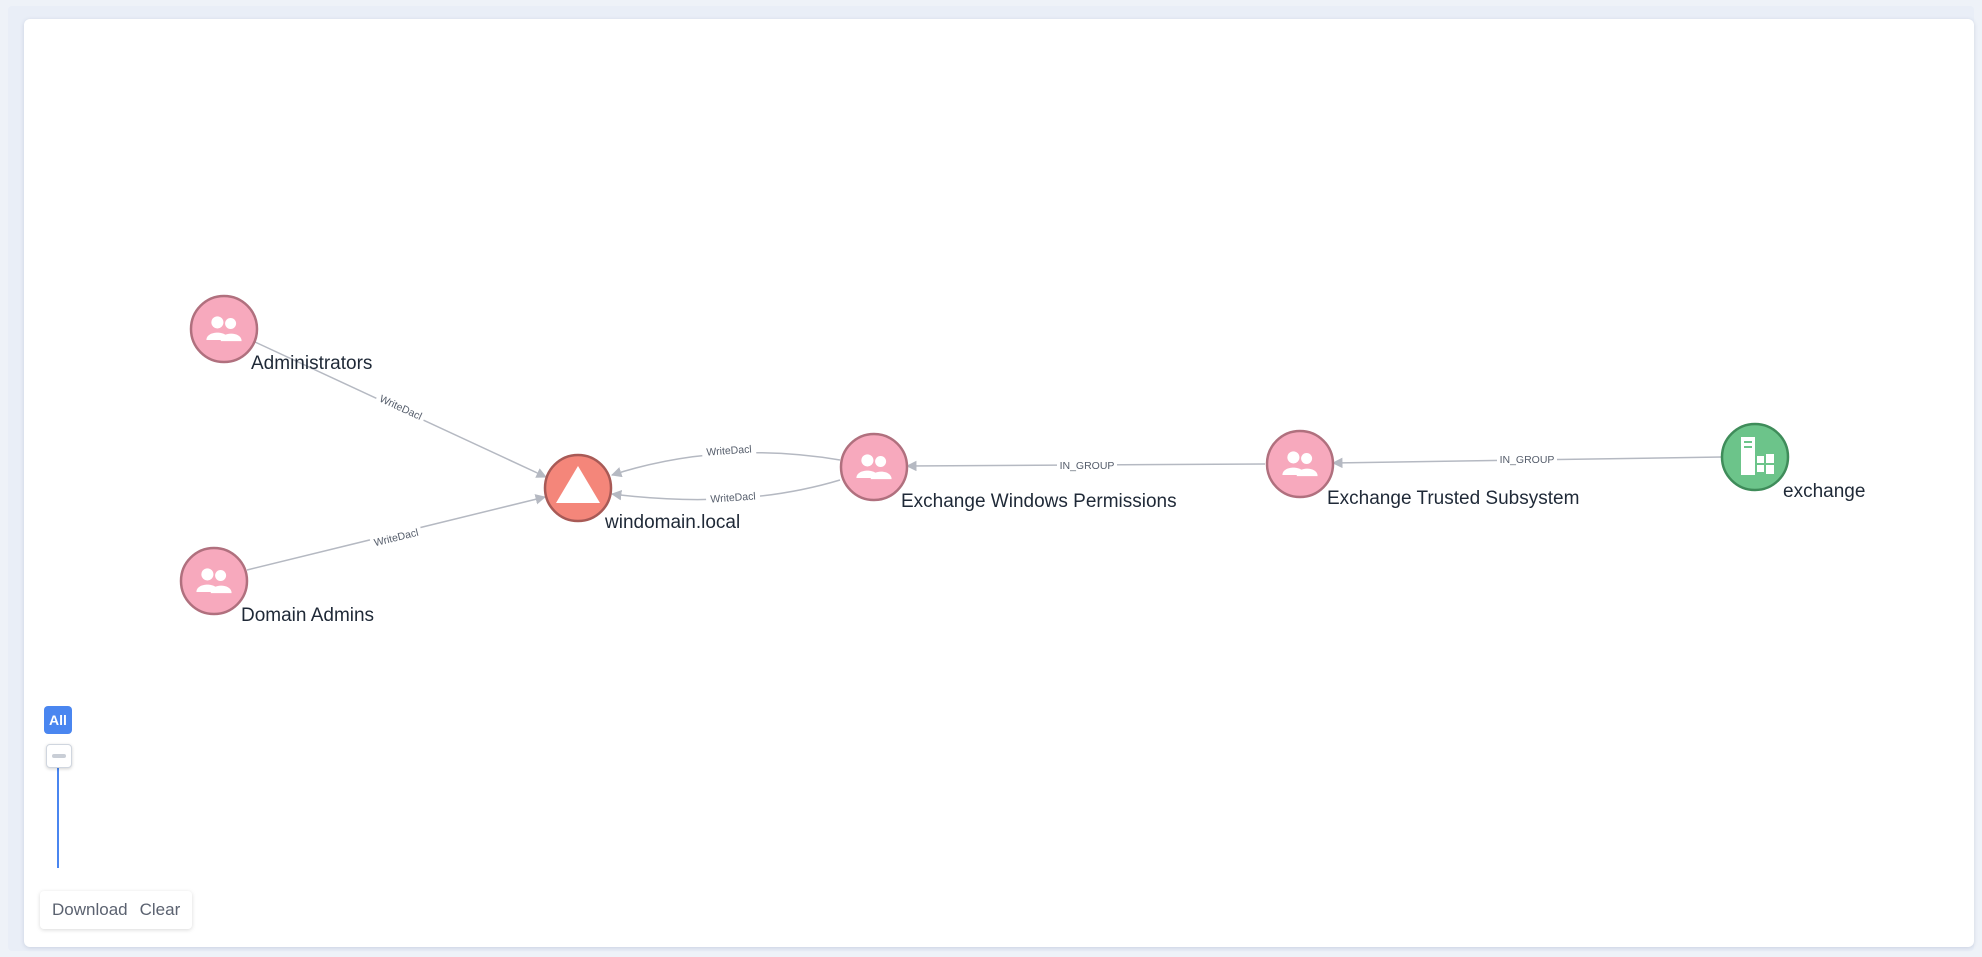  I want to click on node-exchange-windows-permissions: Exchange Windows Permissions, so click(1008, 472).